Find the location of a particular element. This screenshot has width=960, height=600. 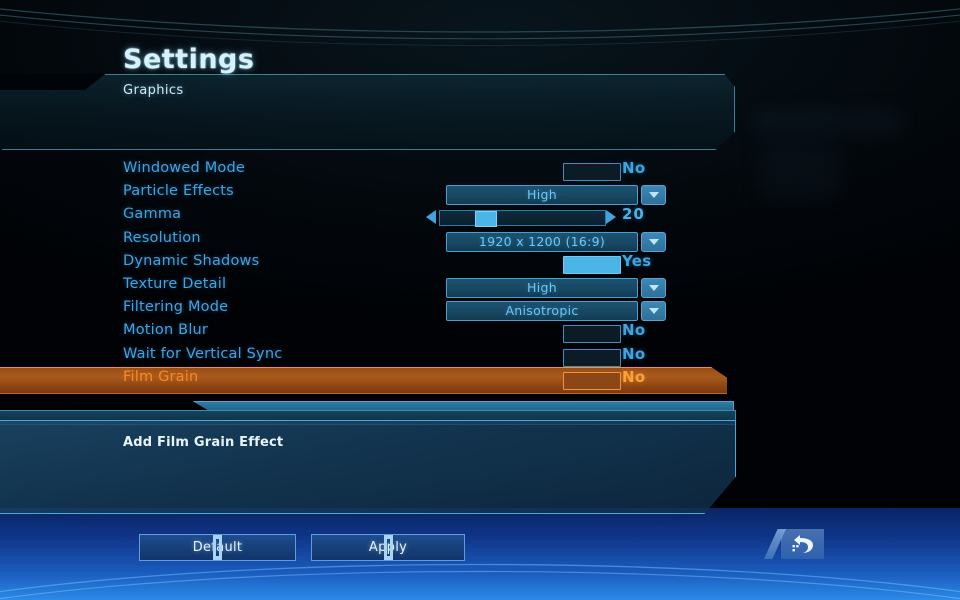

default-button: Default is located at coordinates (217, 547).